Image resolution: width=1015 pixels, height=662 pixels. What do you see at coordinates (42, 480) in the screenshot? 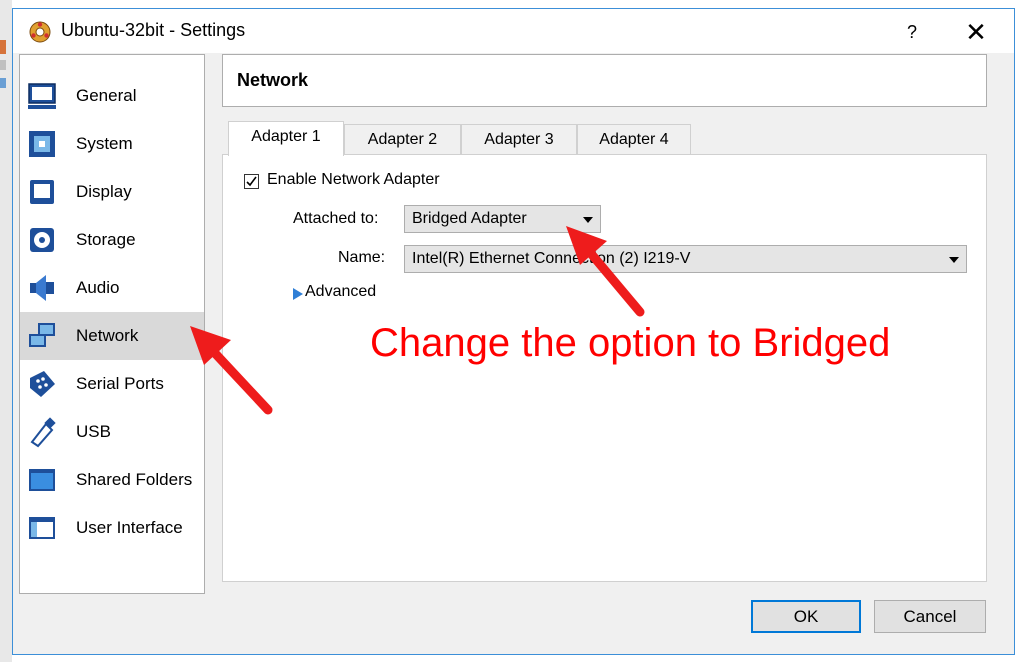
I see `folder-icon` at bounding box center [42, 480].